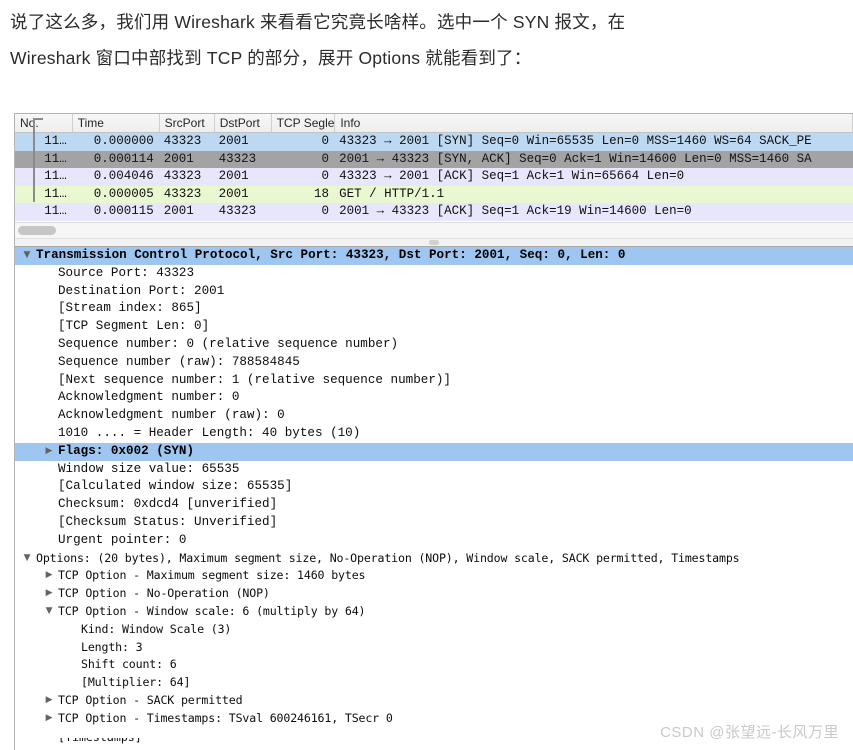 Image resolution: width=853 pixels, height=750 pixels. What do you see at coordinates (434, 505) in the screenshot?
I see `protocol-tree-row: Checksum: 0xdcd4 [unverified]` at bounding box center [434, 505].